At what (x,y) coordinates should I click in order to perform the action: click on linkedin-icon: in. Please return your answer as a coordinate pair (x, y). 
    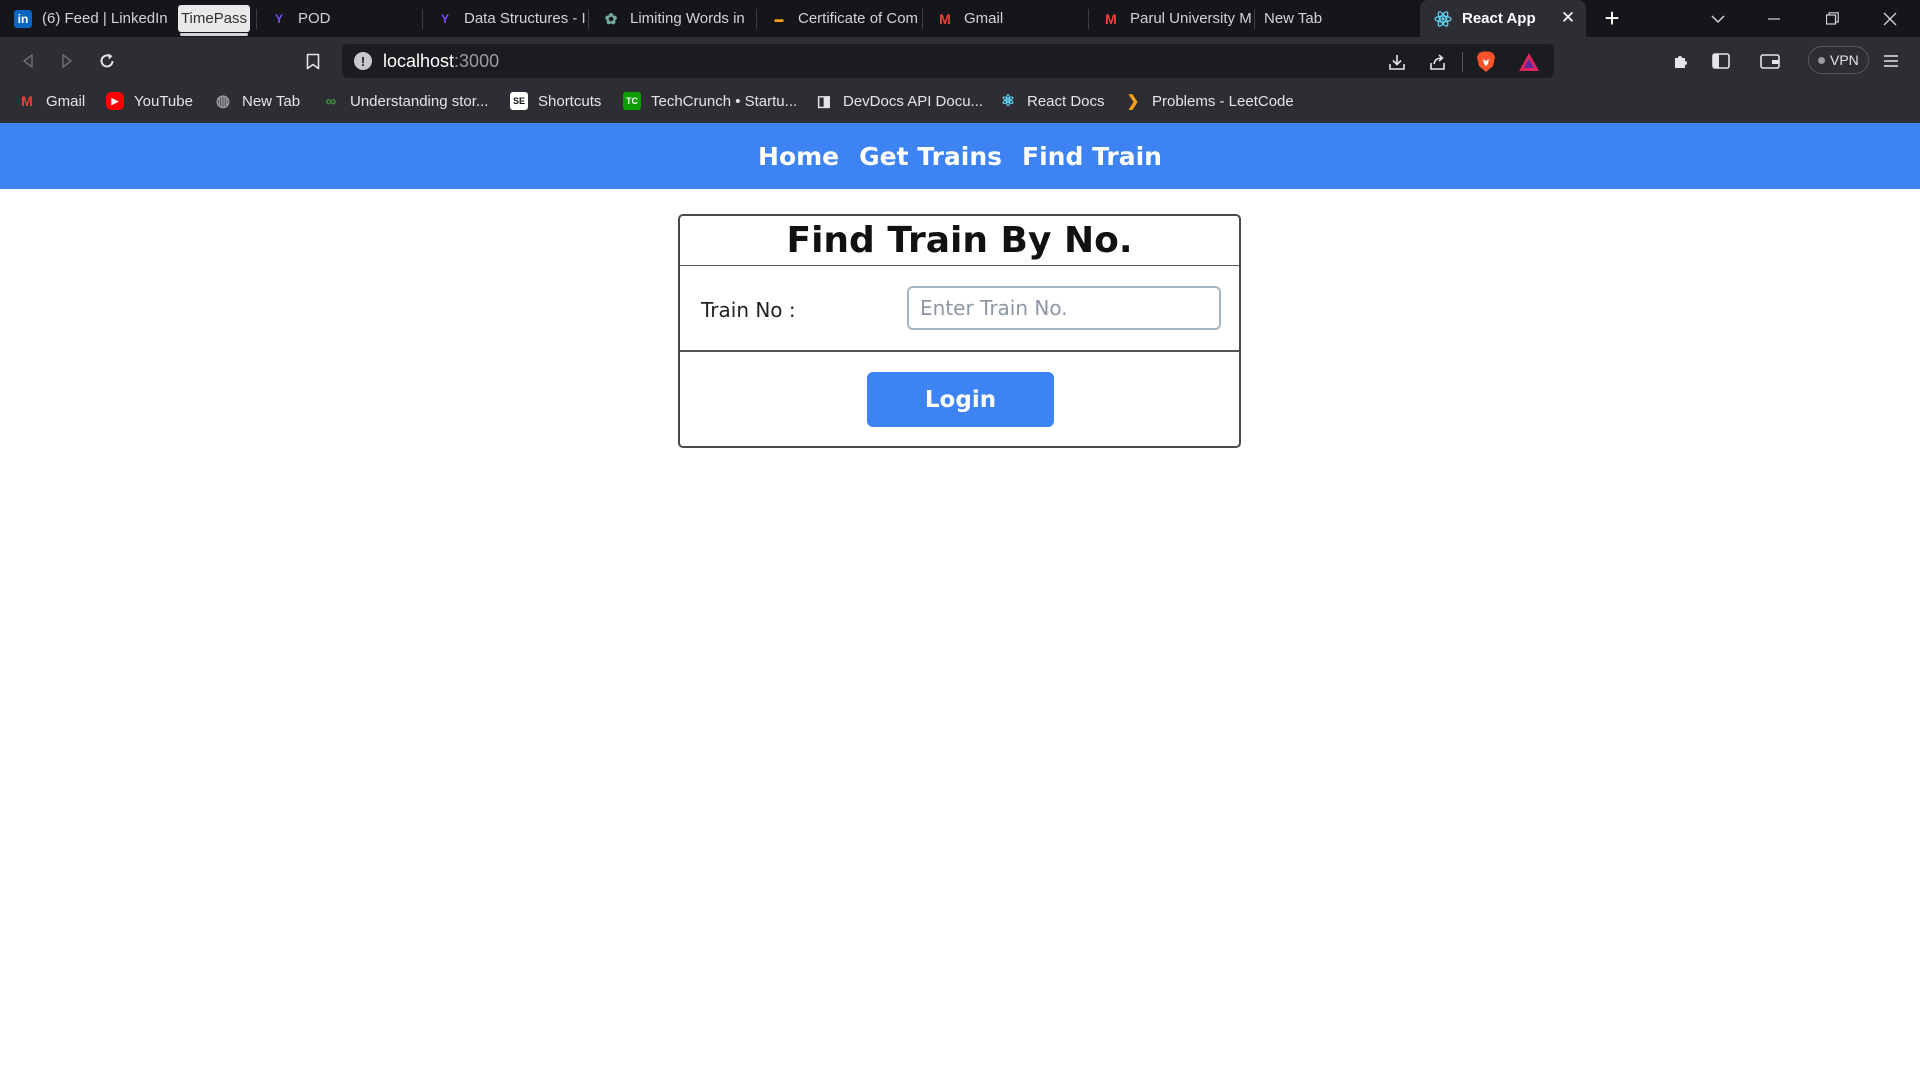
    Looking at the image, I should click on (23, 18).